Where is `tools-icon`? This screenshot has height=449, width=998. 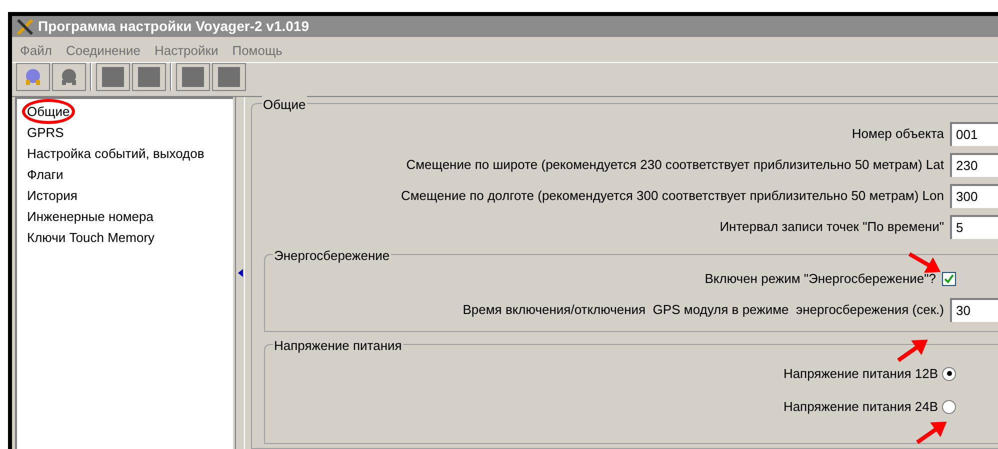 tools-icon is located at coordinates (25, 27).